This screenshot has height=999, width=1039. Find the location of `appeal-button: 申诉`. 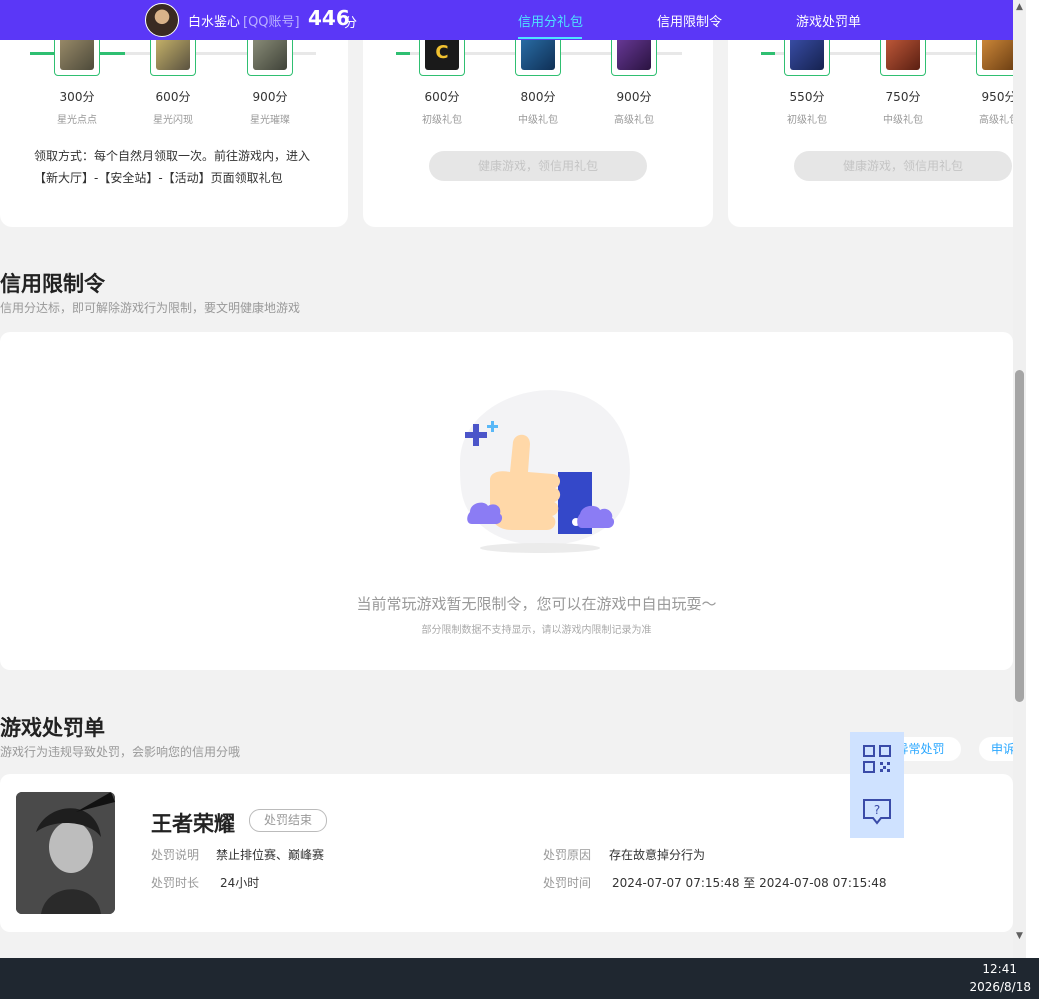

appeal-button: 申诉 is located at coordinates (996, 749).